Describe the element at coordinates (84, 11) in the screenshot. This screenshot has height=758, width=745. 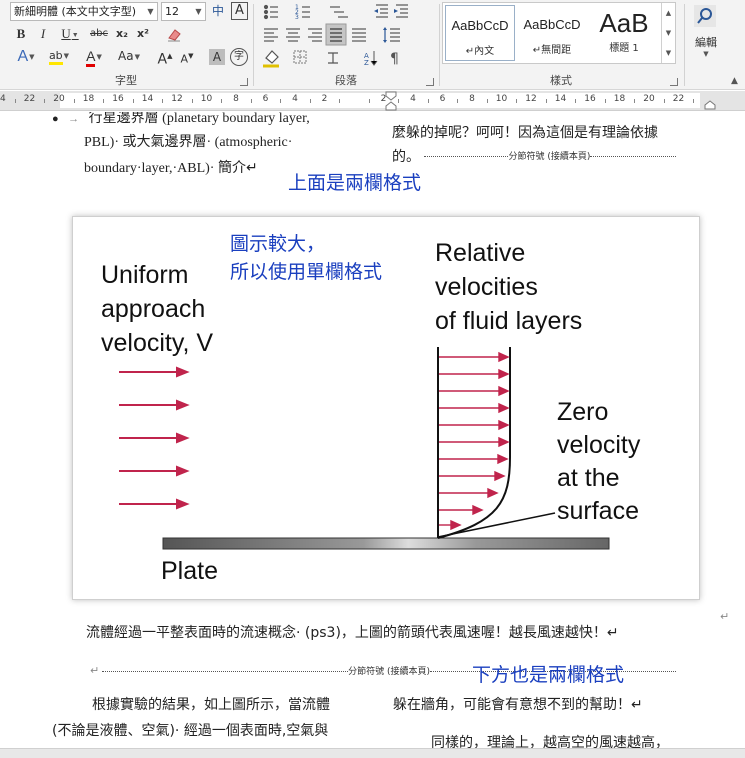
I see `font-name-combo: 新細明體 (本文中文字型) ▼` at that location.